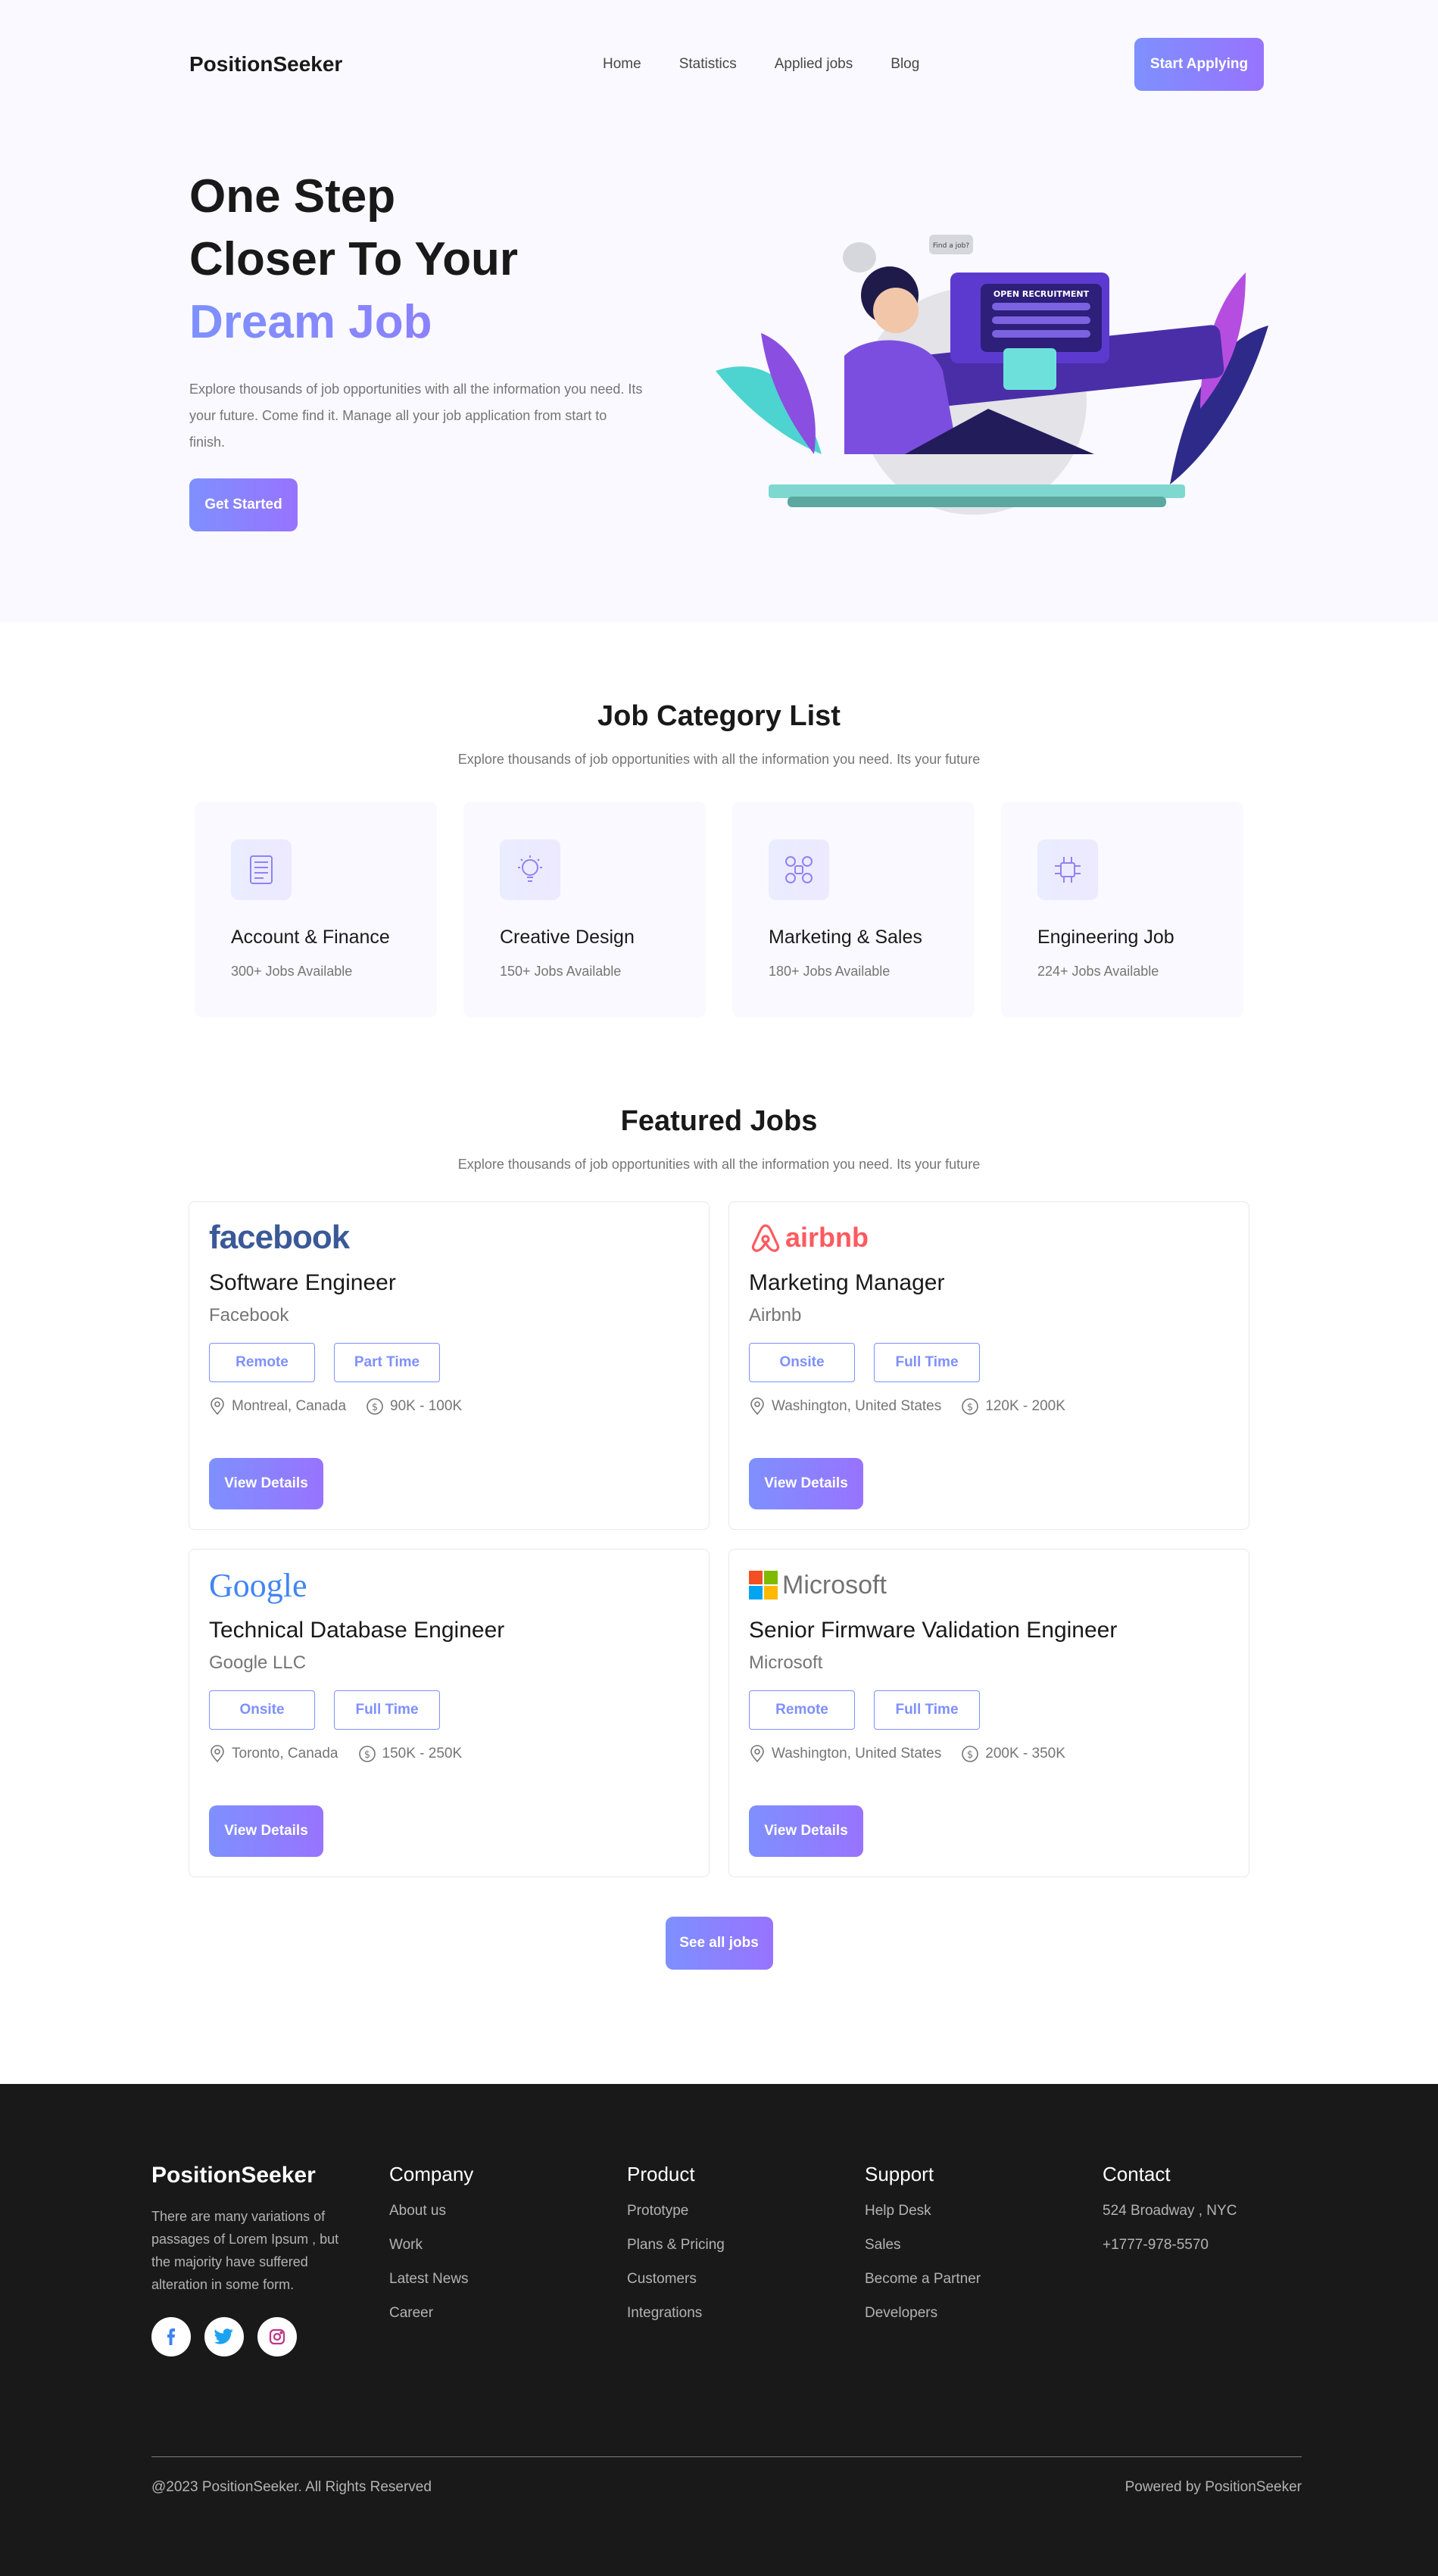  Describe the element at coordinates (258, 1585) in the screenshot. I see `google-logo: Google` at that location.